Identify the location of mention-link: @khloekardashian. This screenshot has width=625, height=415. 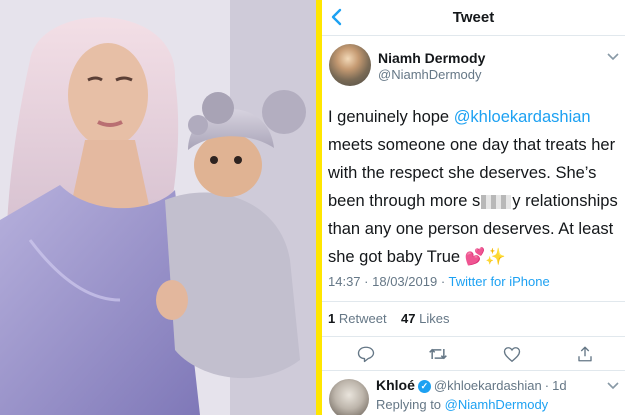
(522, 117).